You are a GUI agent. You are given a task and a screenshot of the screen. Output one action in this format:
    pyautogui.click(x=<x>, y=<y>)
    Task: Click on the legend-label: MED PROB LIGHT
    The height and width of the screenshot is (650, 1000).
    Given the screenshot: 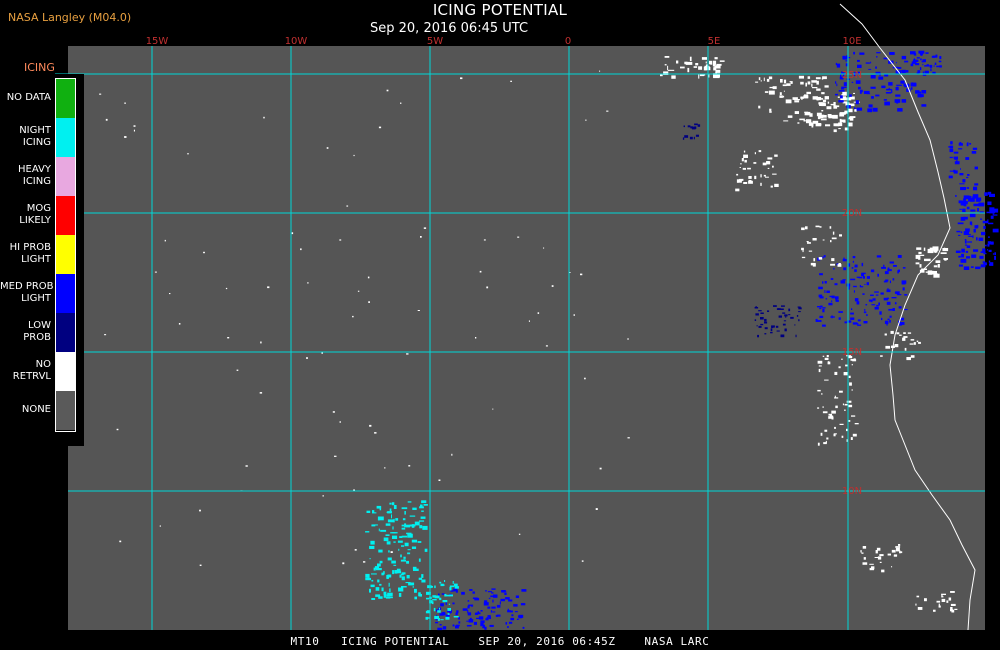 What is the action you would take?
    pyautogui.click(x=27, y=292)
    